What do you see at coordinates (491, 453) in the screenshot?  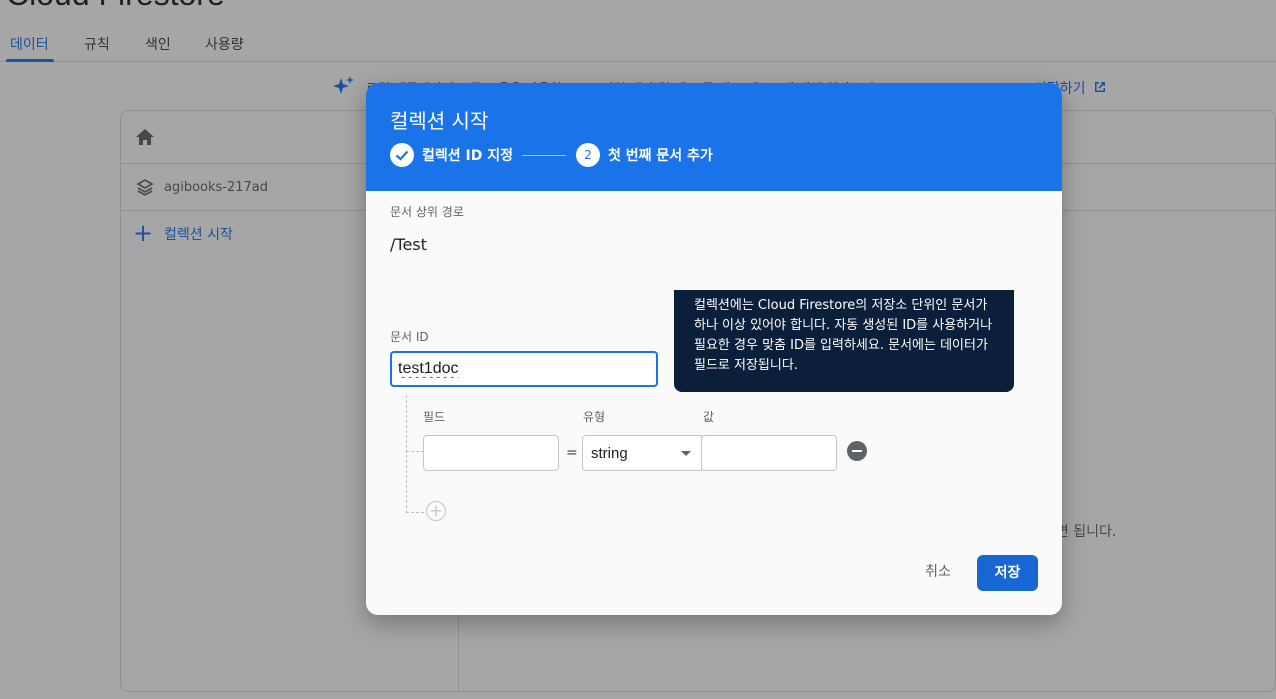 I see `field-name-input` at bounding box center [491, 453].